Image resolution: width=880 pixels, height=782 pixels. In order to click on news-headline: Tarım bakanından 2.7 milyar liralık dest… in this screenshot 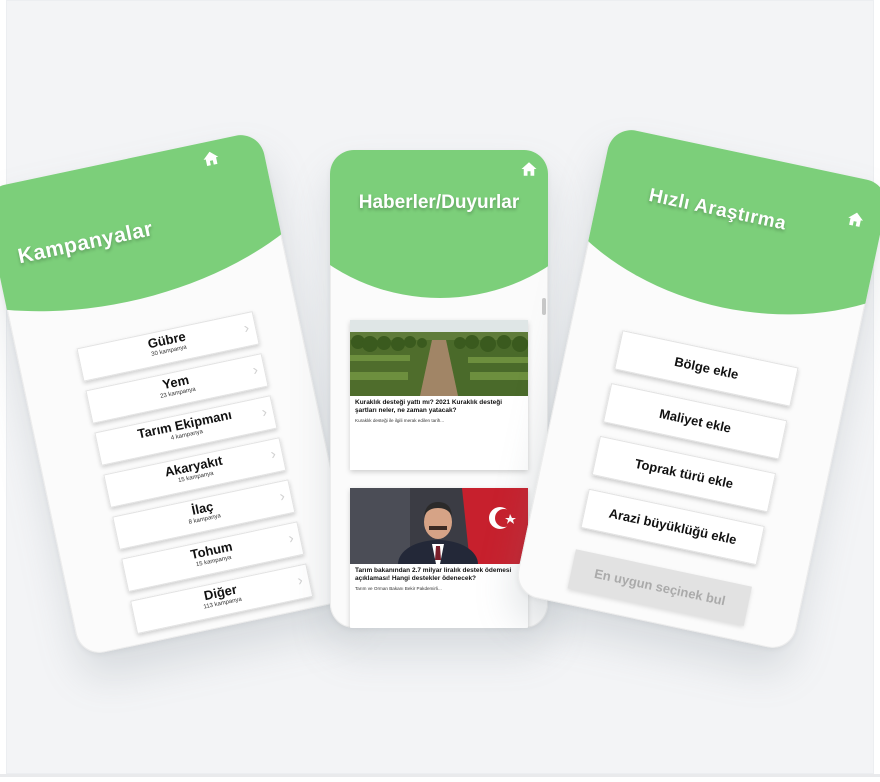, I will do `click(433, 574)`.